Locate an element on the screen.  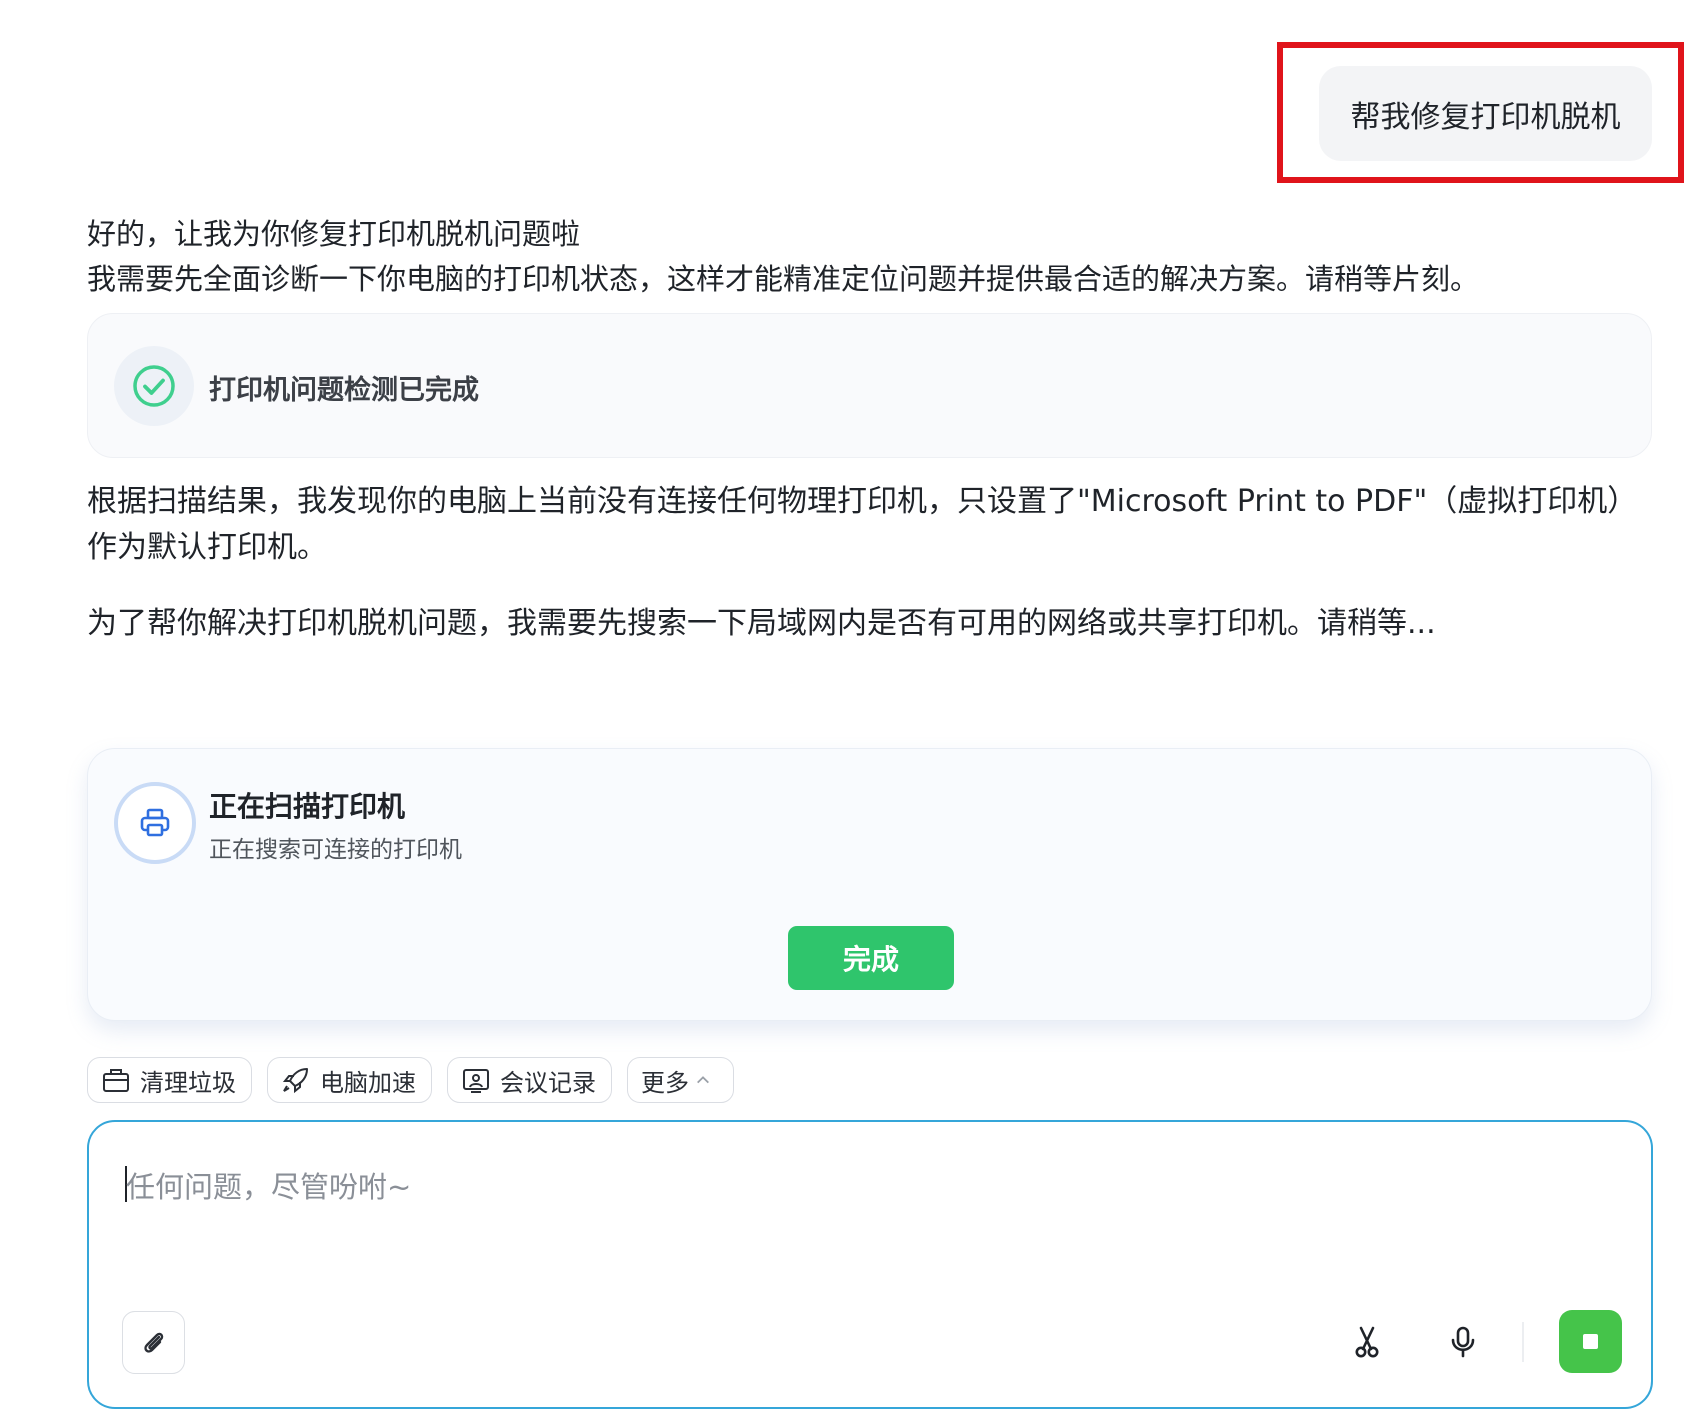
quick-action-speed-up: 电脑加速 is located at coordinates (349, 1080).